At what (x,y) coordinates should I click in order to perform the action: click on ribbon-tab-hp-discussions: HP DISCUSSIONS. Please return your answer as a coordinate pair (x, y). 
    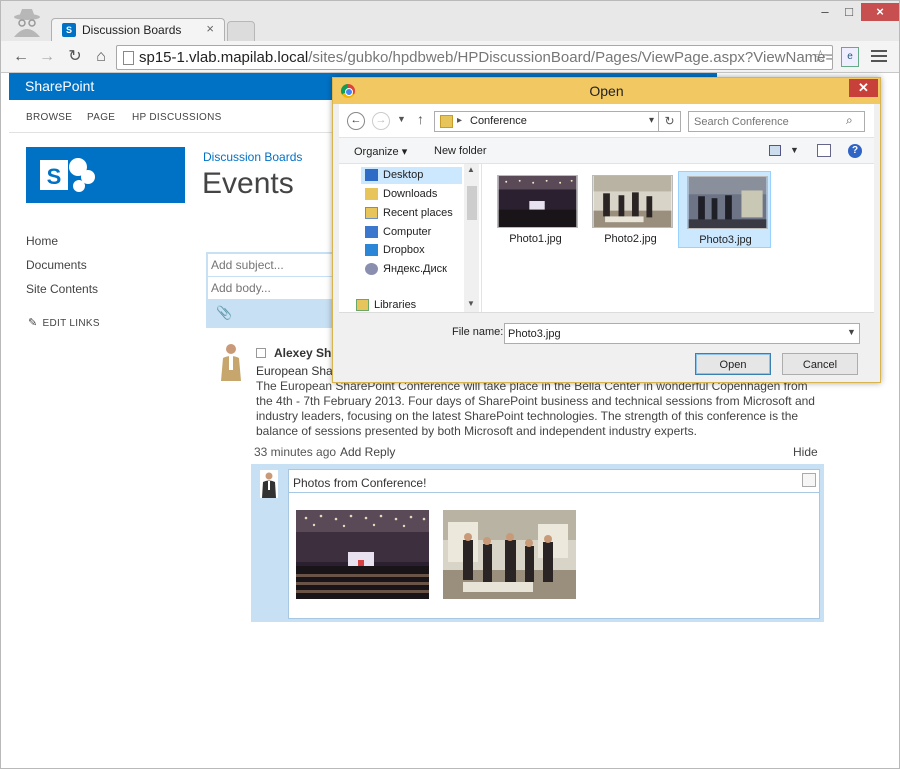
    Looking at the image, I should click on (177, 117).